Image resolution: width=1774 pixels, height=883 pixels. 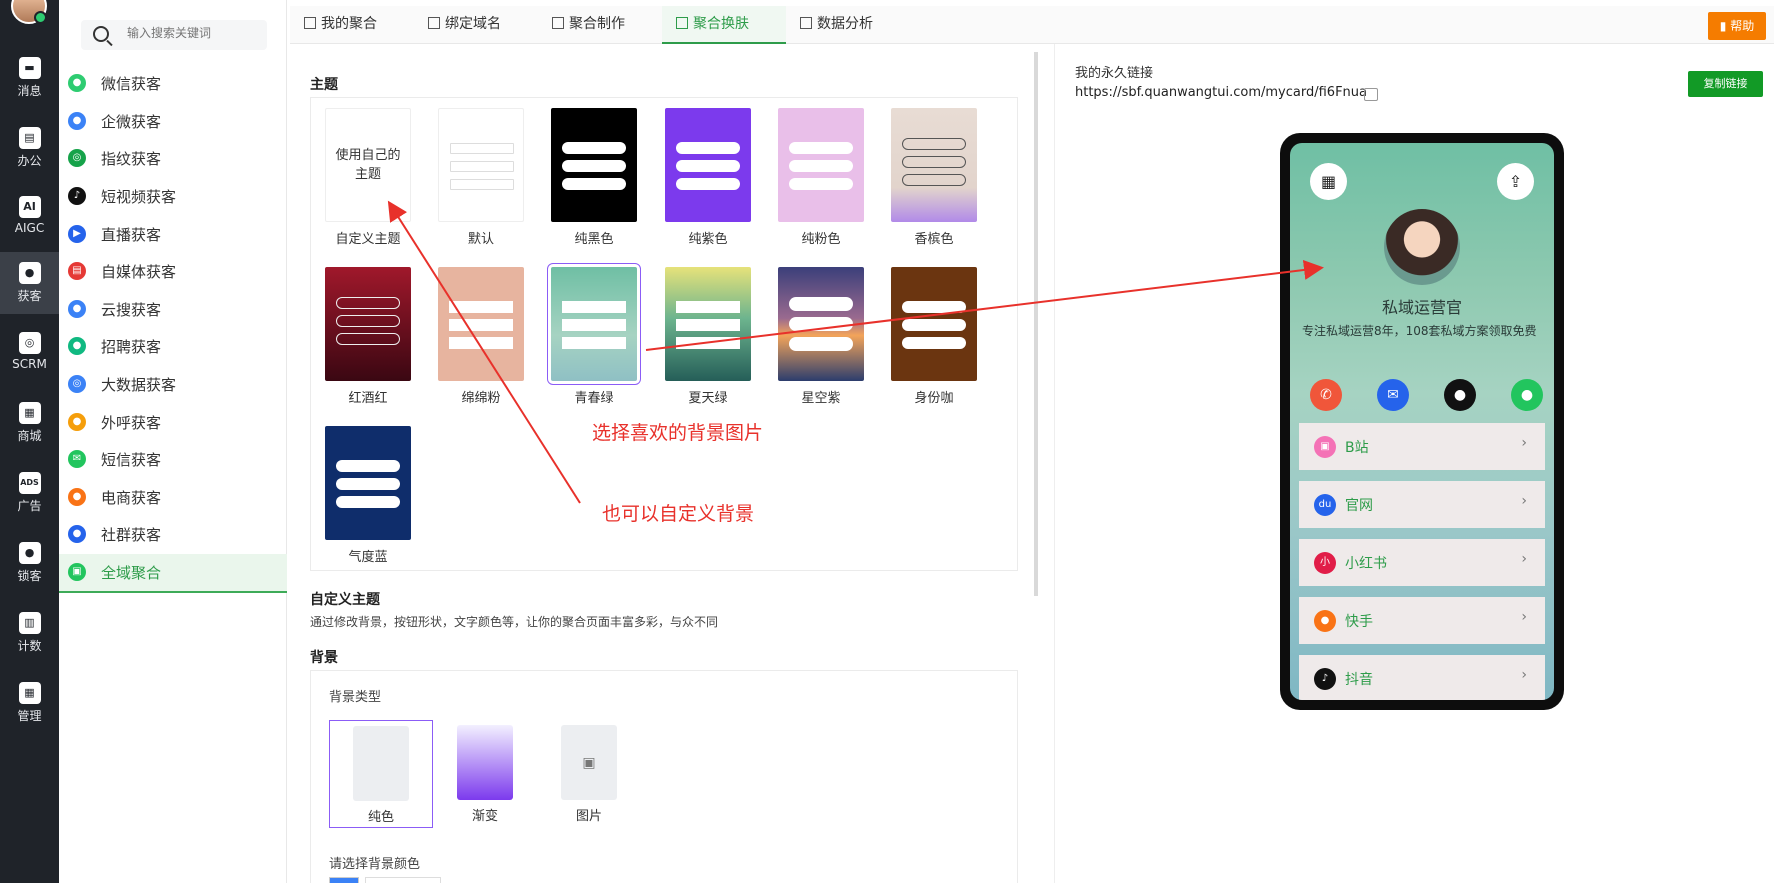 I want to click on bg-type-solid: 纯色, so click(x=381, y=774).